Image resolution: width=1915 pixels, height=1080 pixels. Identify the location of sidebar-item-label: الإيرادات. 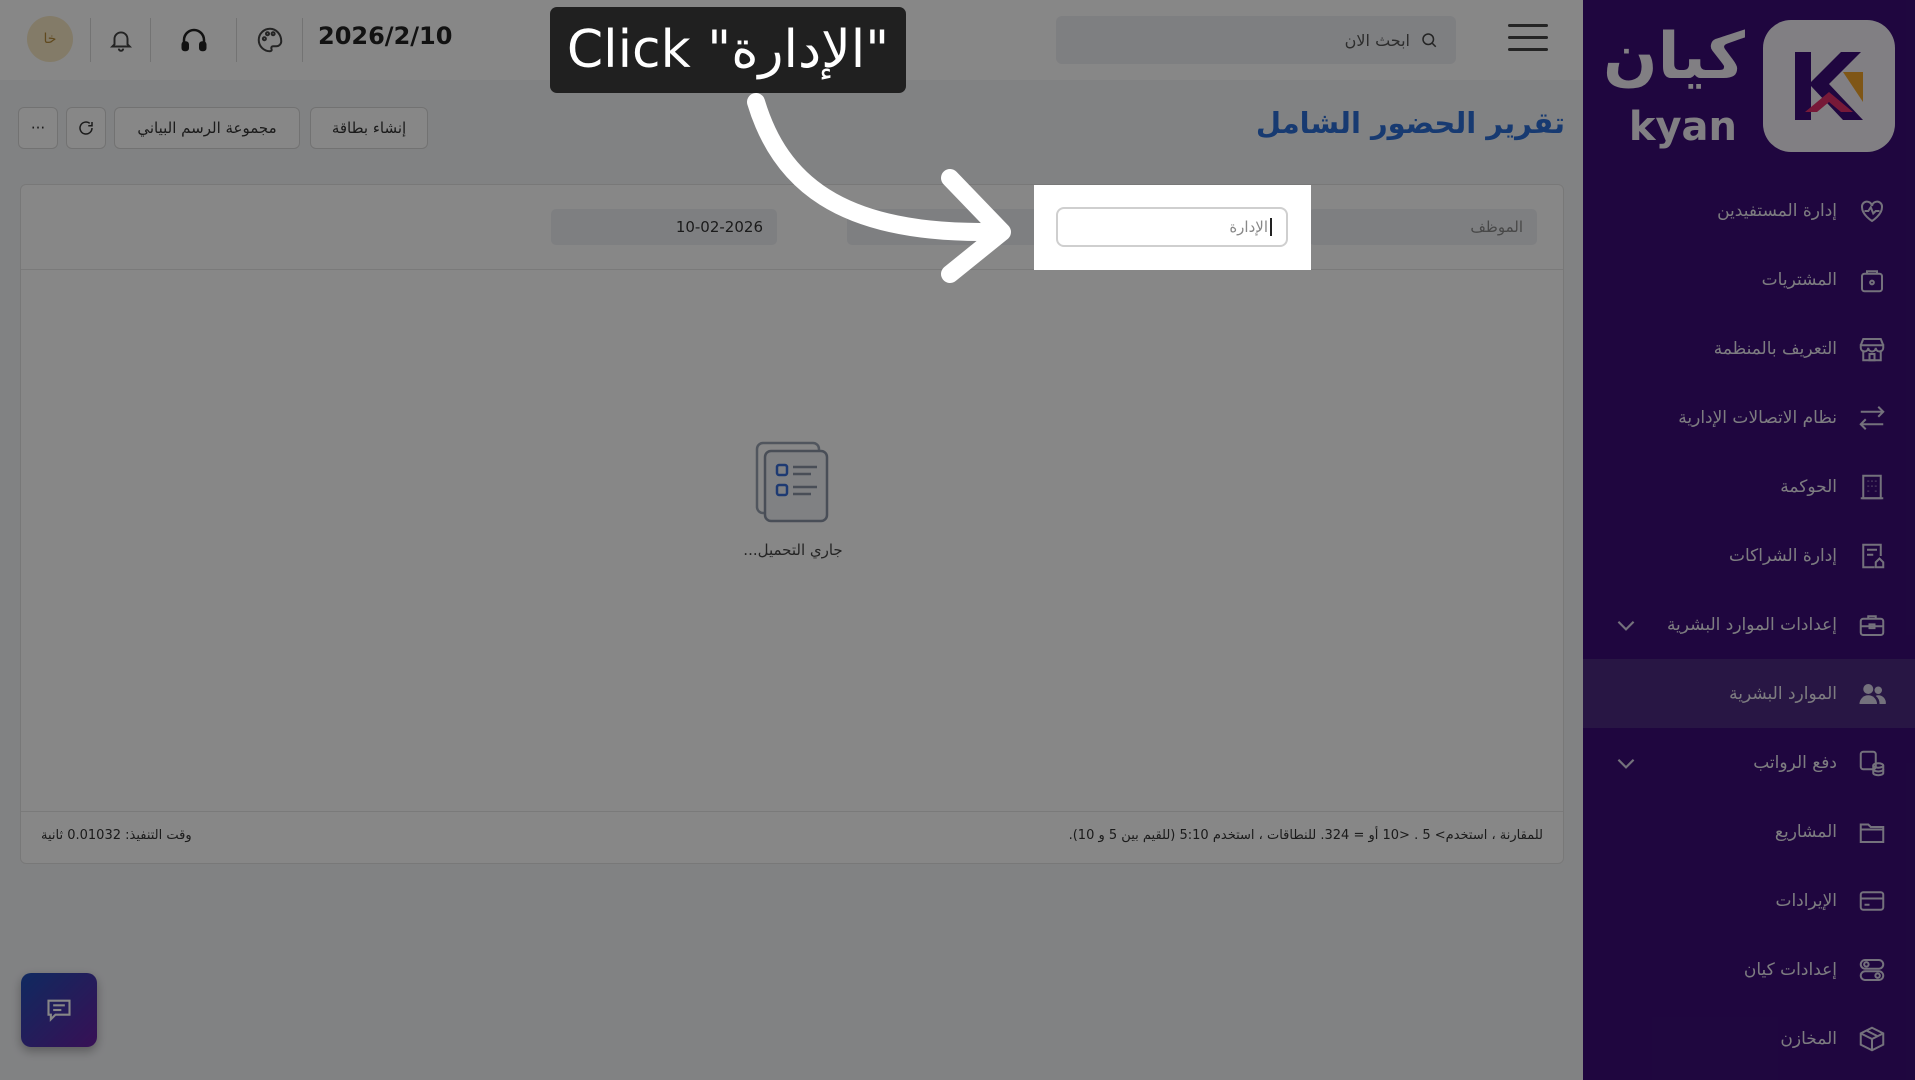
(1806, 900).